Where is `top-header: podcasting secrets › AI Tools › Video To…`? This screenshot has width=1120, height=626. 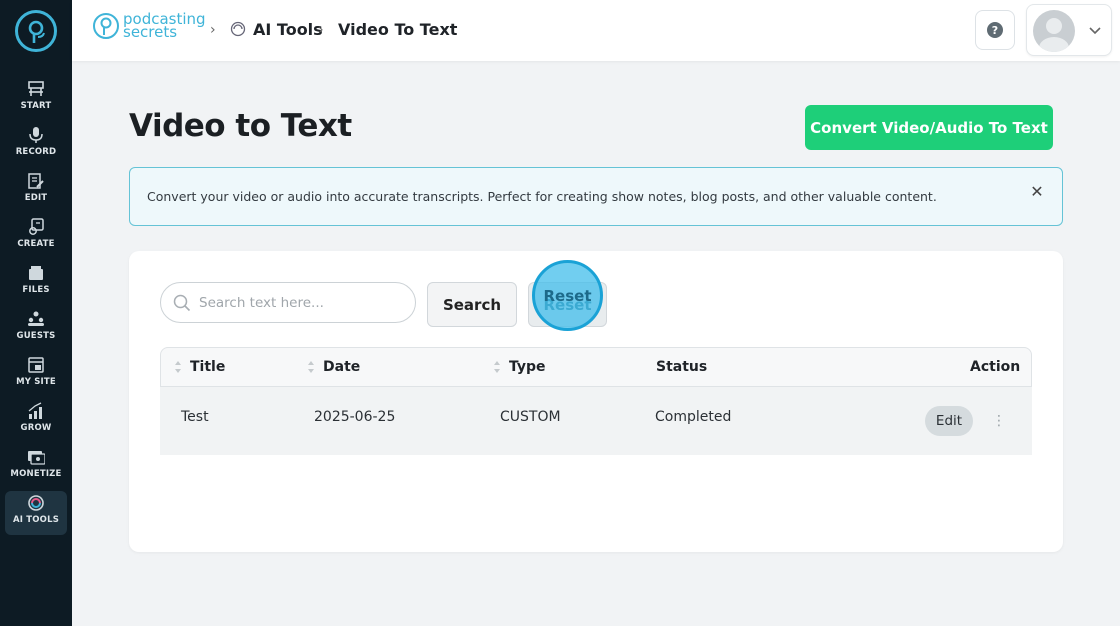 top-header: podcasting secrets › AI Tools › Video To… is located at coordinates (596, 30).